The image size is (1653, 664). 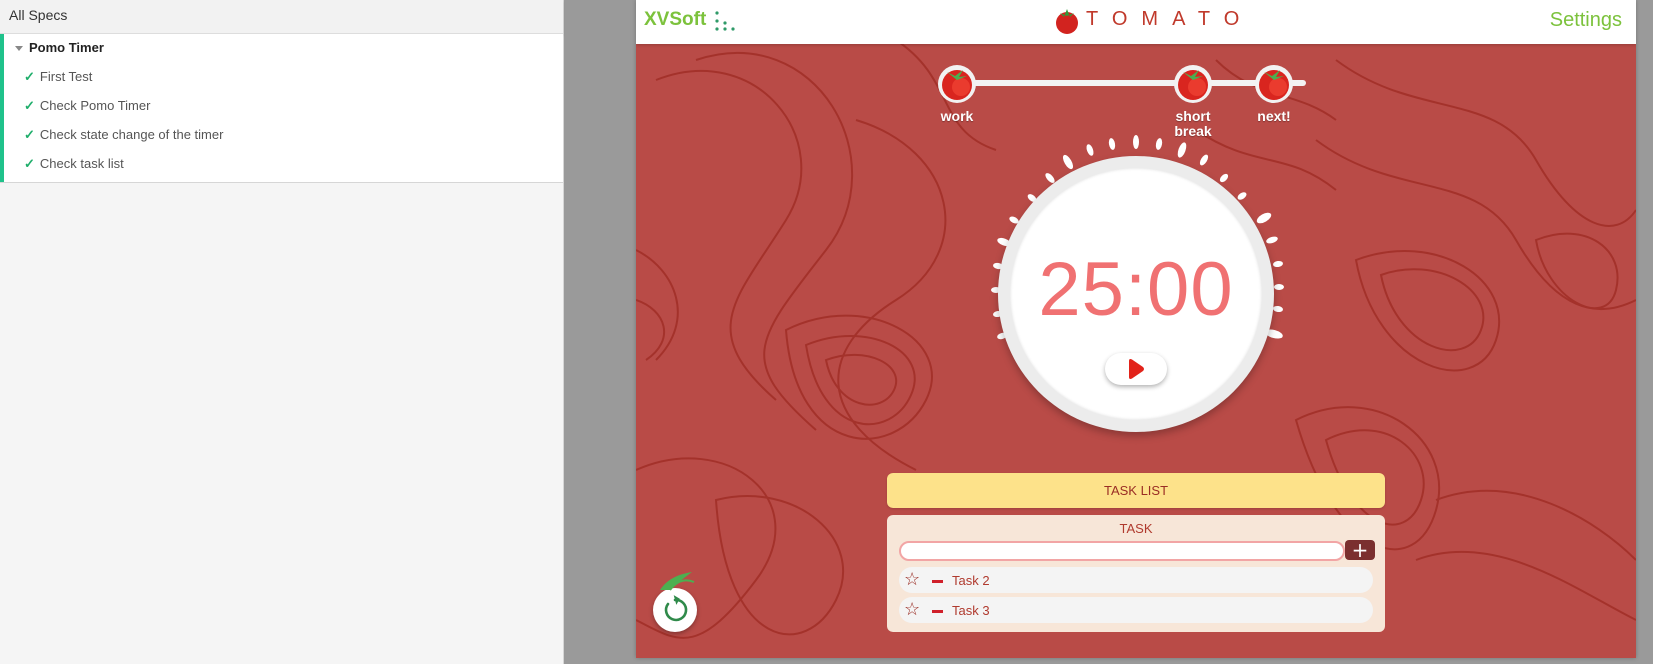 I want to click on reset-button, so click(x=675, y=610).